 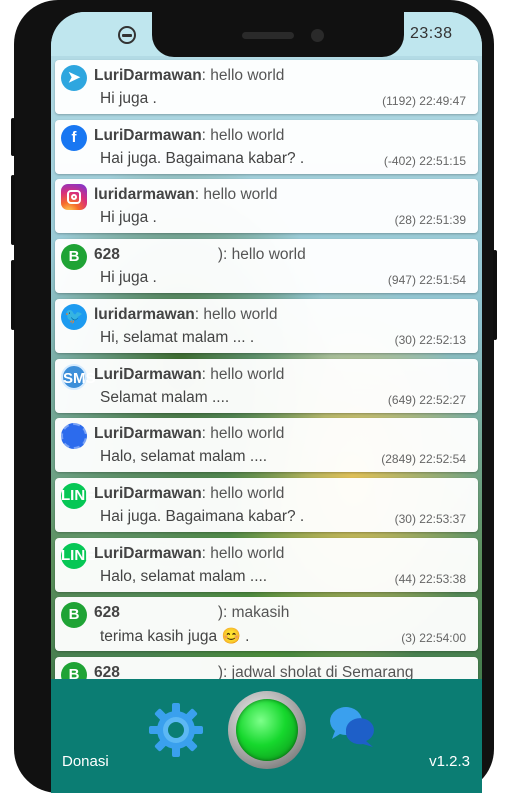 I want to click on notification-card: B 628 ): jadwal sholat di Semarang, so click(x=266, y=668).